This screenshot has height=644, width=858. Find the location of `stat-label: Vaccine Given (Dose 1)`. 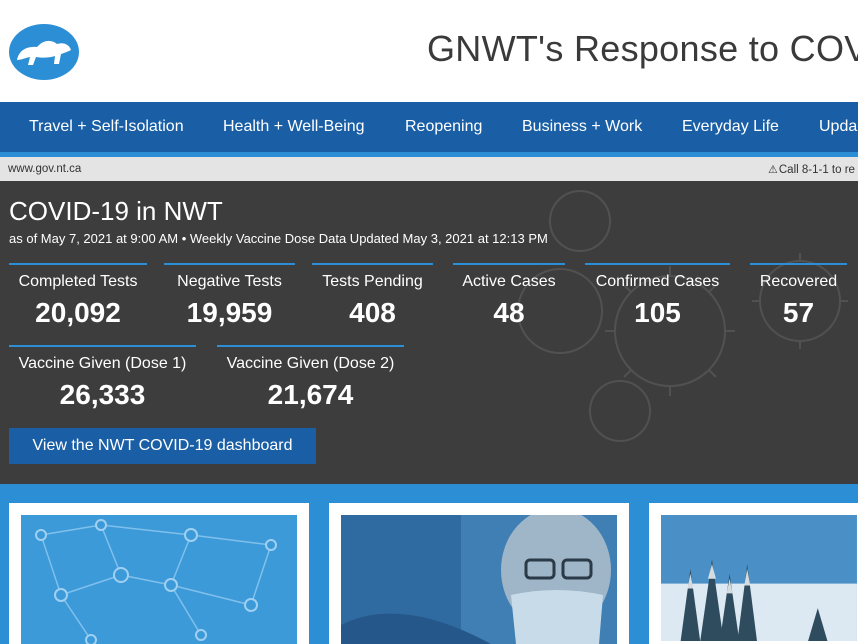

stat-label: Vaccine Given (Dose 1) is located at coordinates (102, 363).